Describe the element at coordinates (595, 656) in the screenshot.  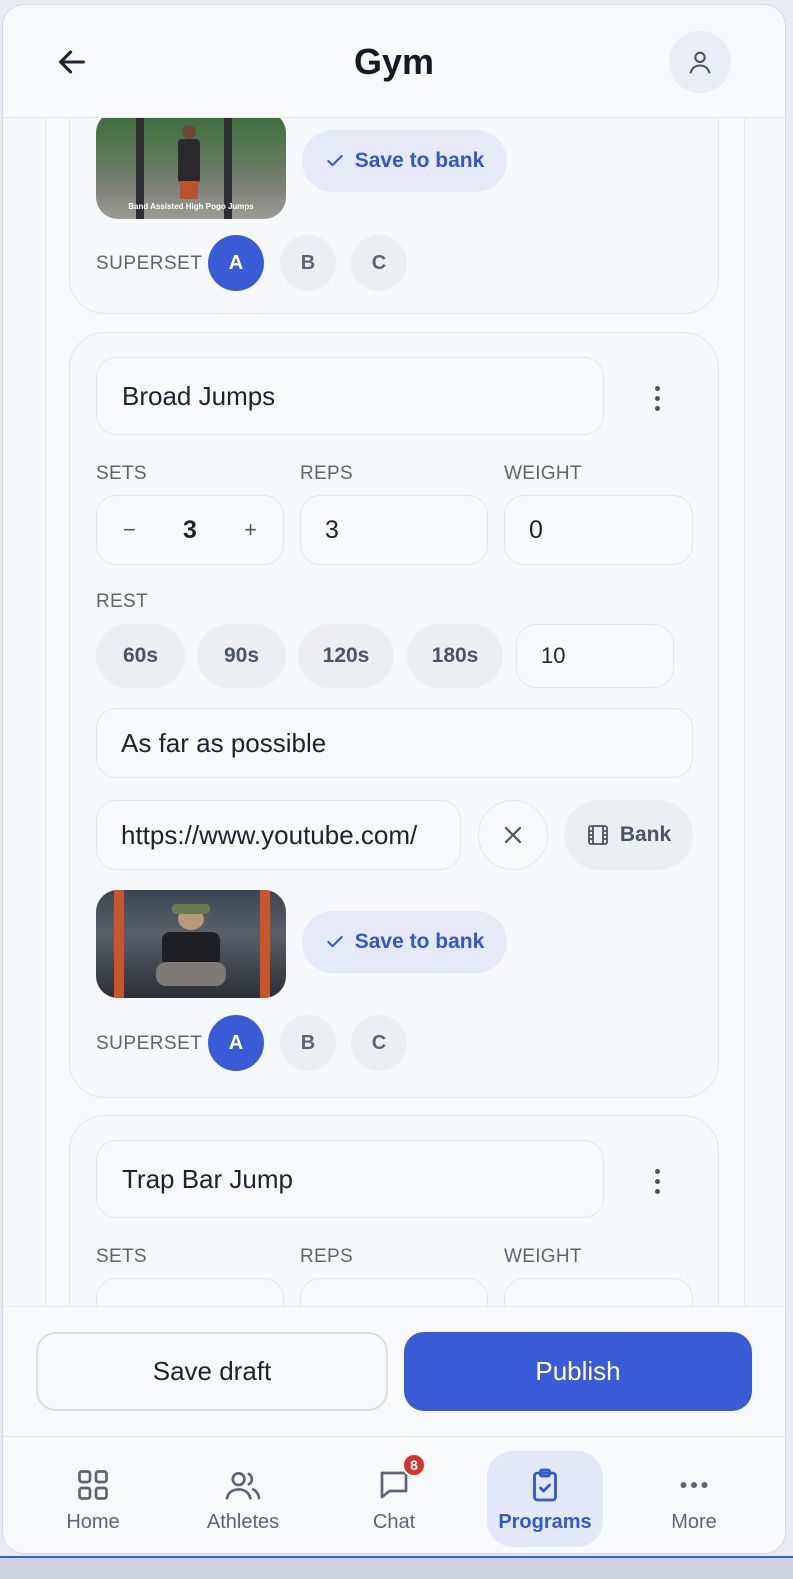
I see `rest-custom-input: 10` at that location.